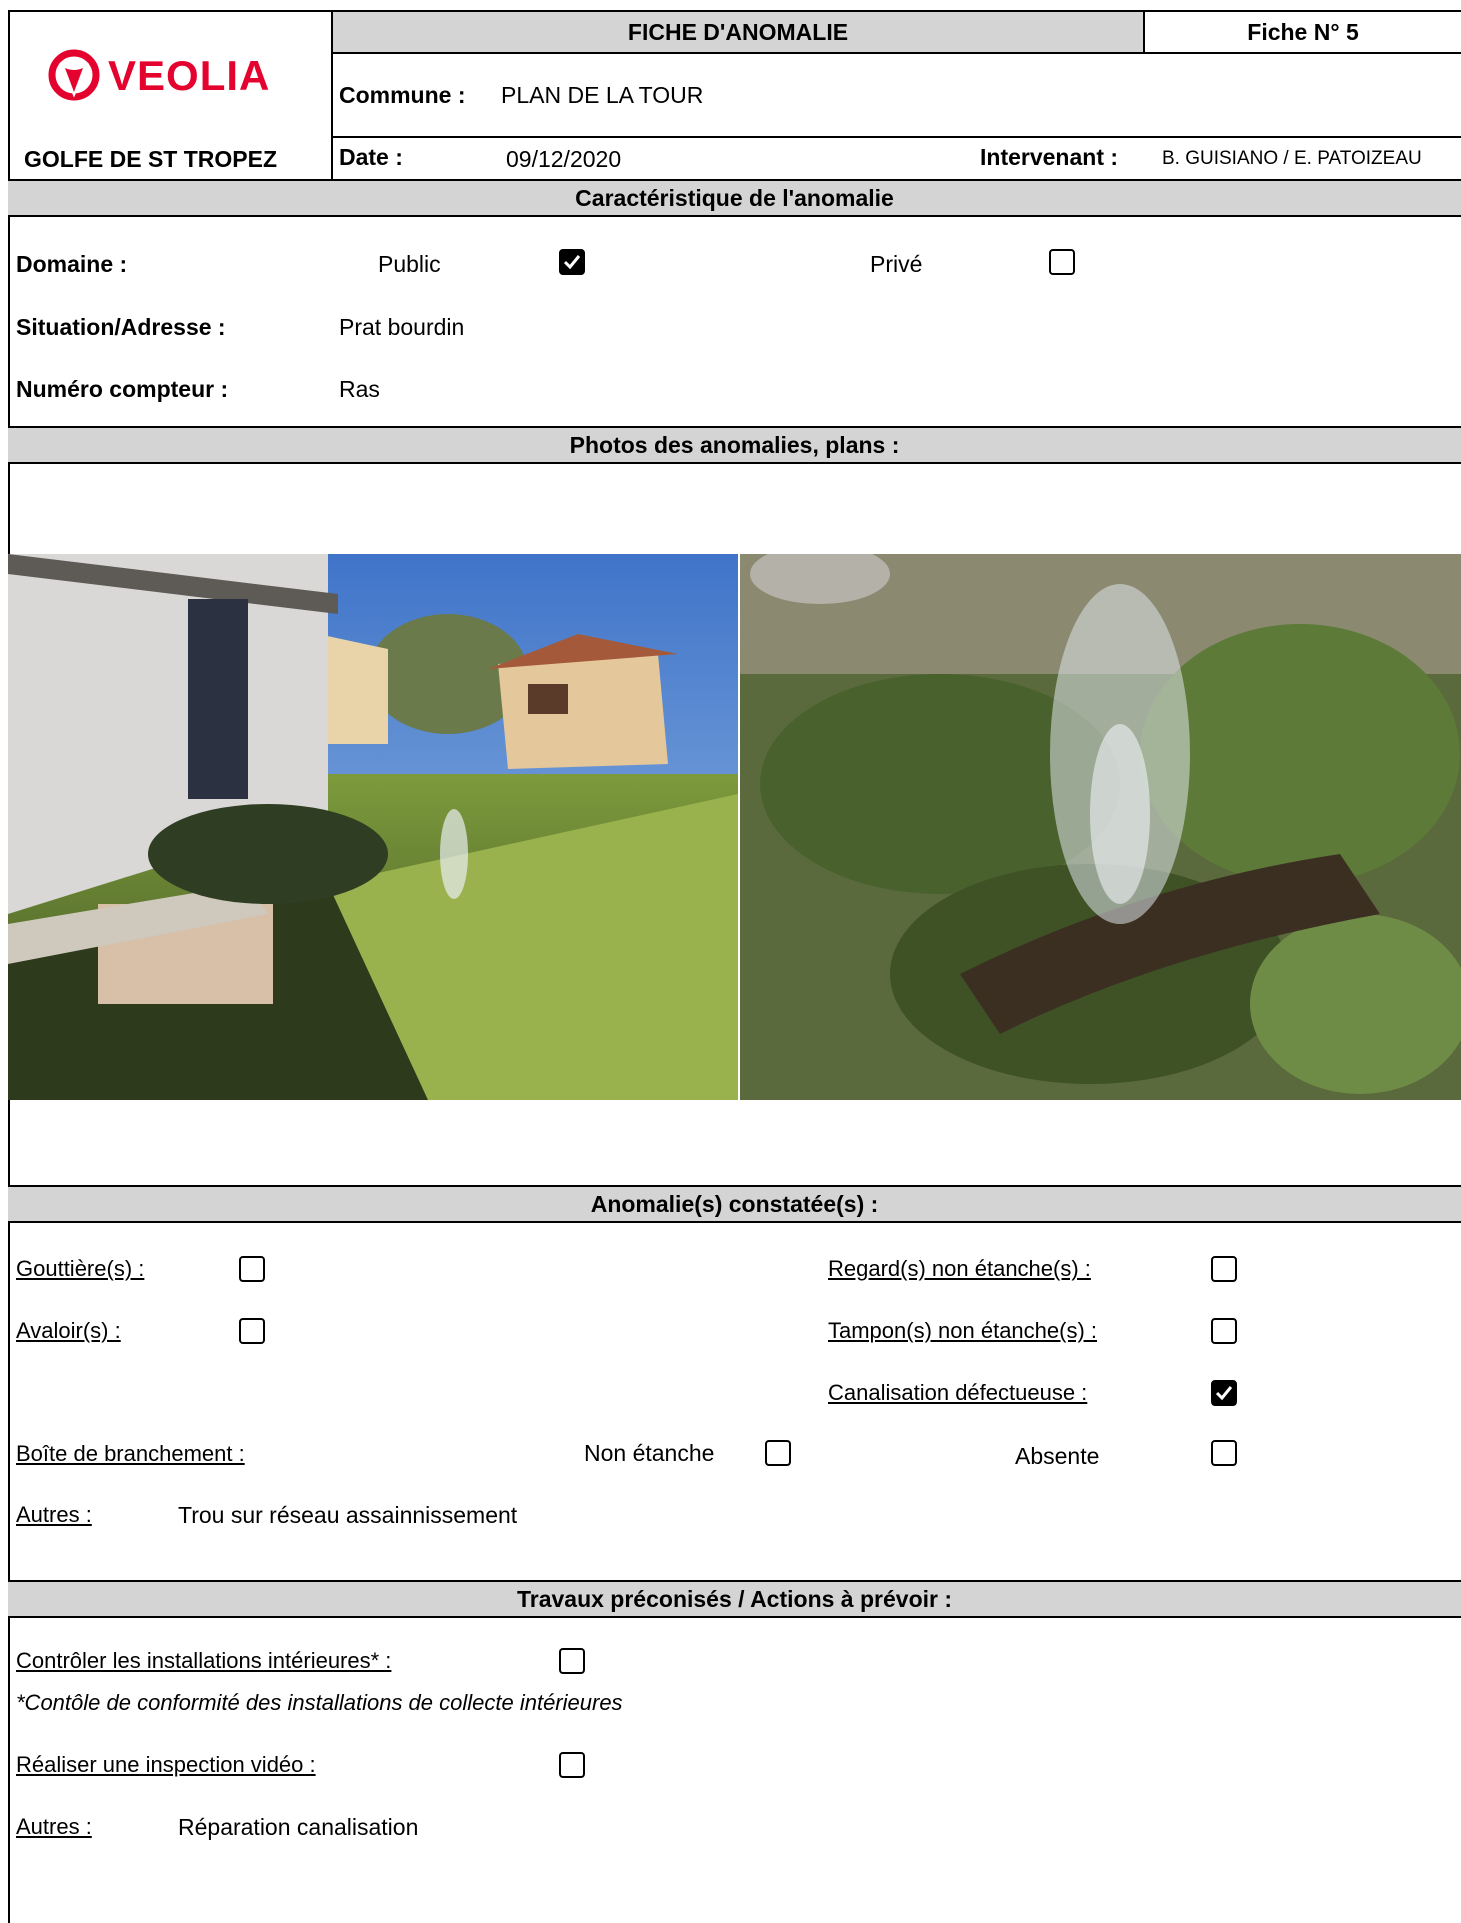 The height and width of the screenshot is (1923, 1461). I want to click on prive-checkbox, so click(1062, 262).